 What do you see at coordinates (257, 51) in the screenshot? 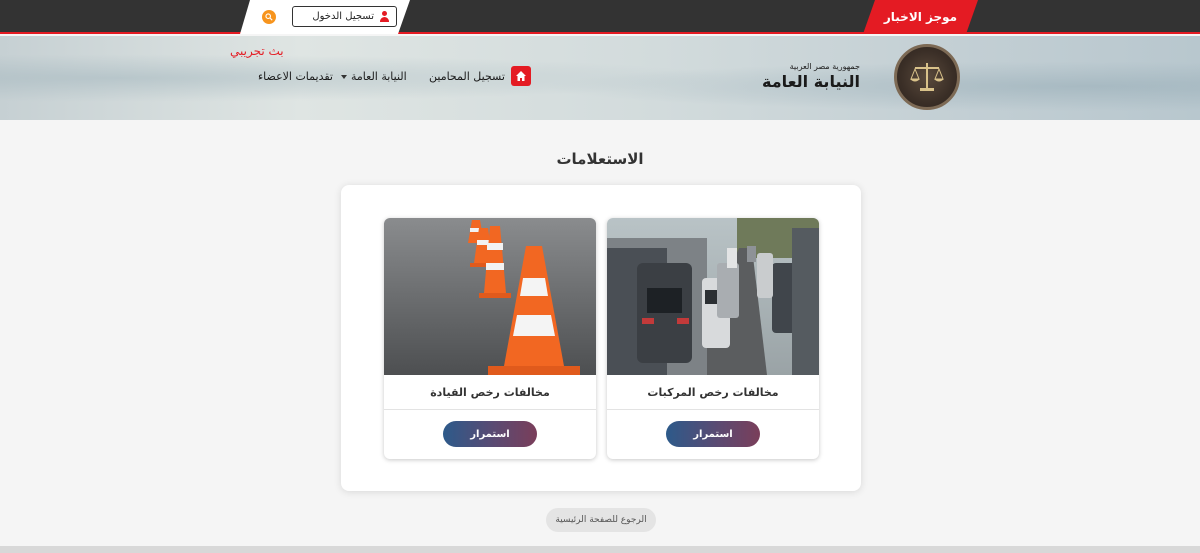
I see `live-broadcast-link: بث تجريبي` at bounding box center [257, 51].